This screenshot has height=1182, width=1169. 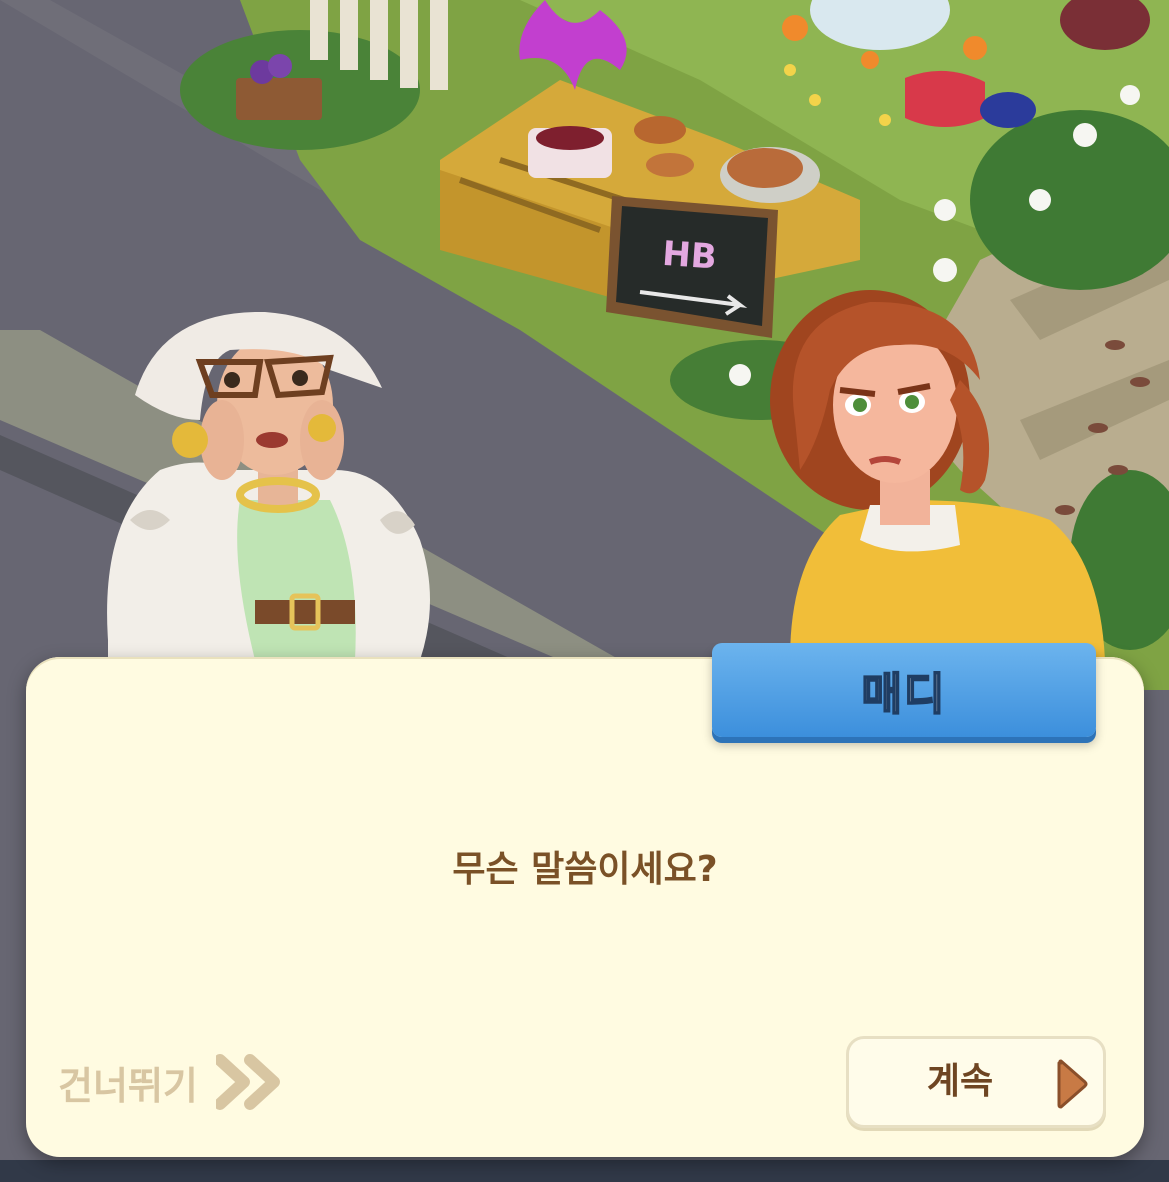 What do you see at coordinates (128, 1085) in the screenshot?
I see `skip-label: 건너뛰기` at bounding box center [128, 1085].